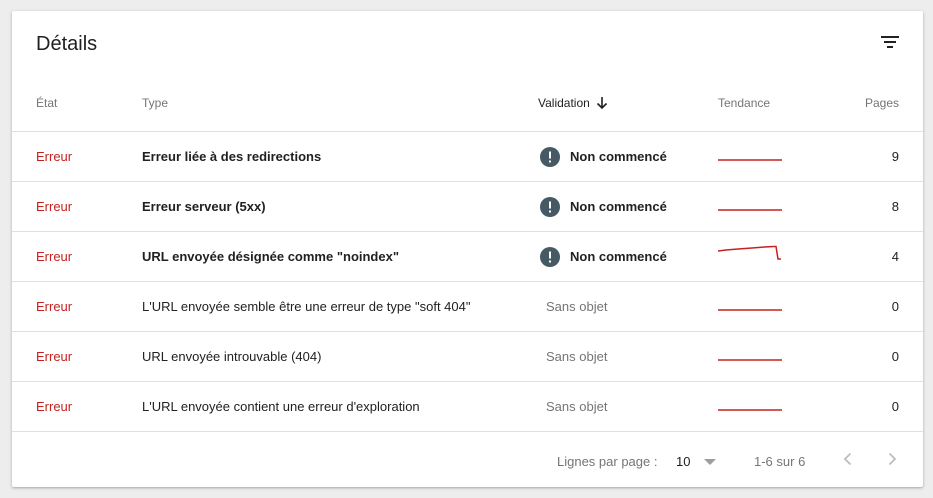 The width and height of the screenshot is (933, 498). I want to click on row-type: URL envoyée désignée comme "noindex", so click(270, 256).